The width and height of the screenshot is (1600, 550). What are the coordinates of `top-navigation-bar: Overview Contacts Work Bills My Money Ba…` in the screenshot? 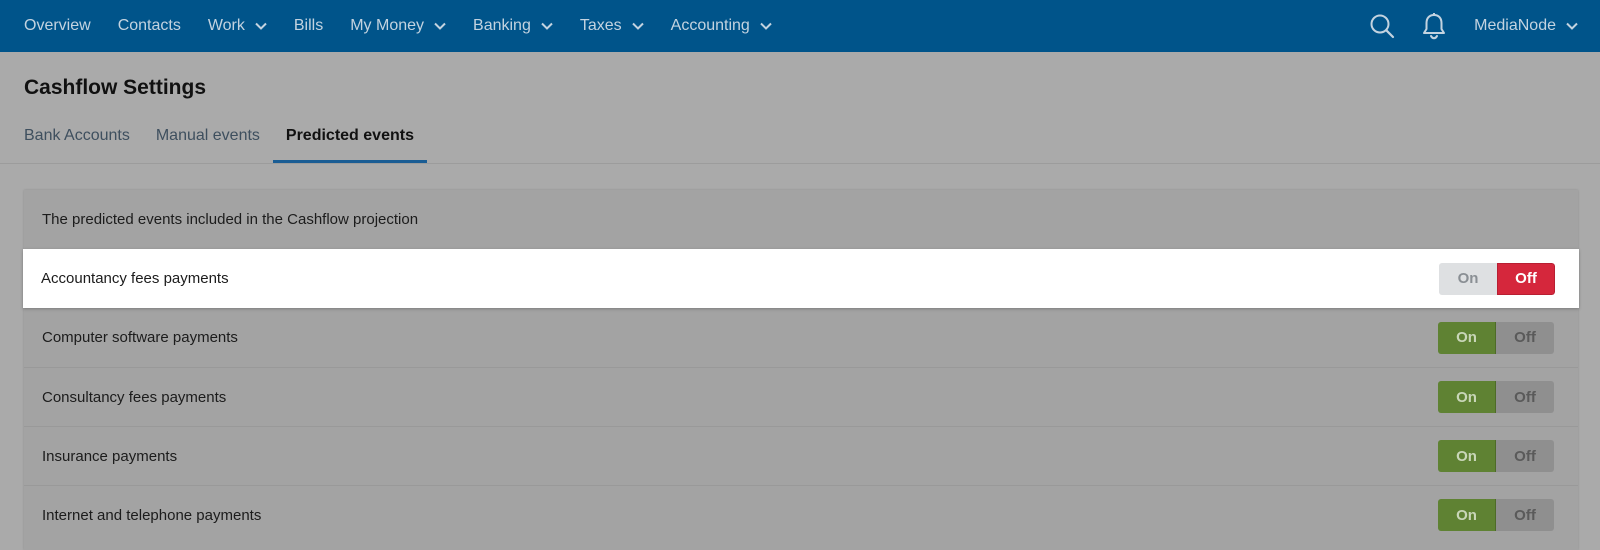 It's located at (800, 26).